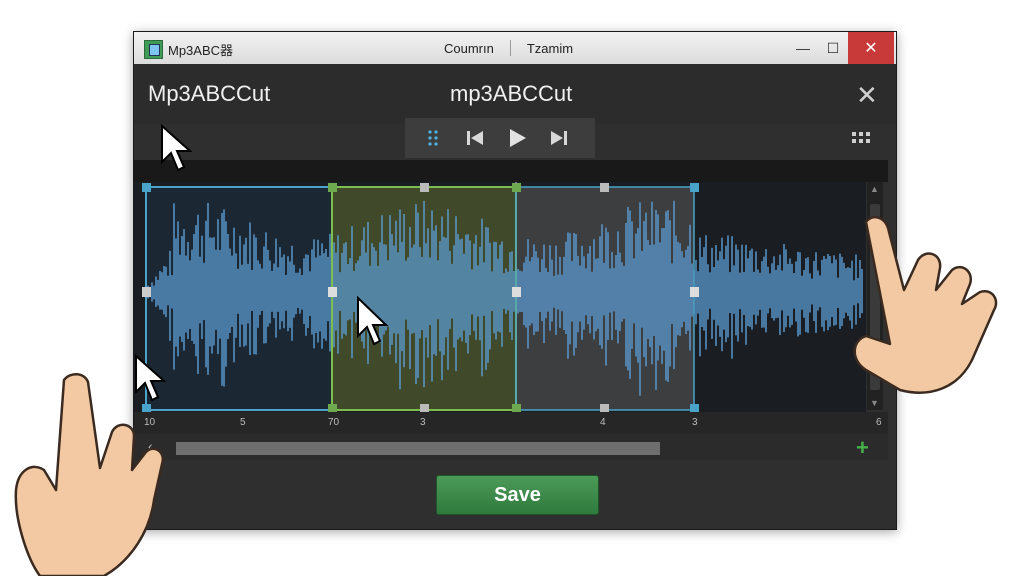 This screenshot has width=1024, height=576. I want to click on tick-label: 4, so click(603, 422).